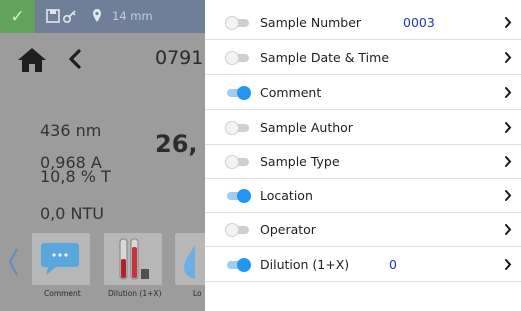 This screenshot has width=521, height=311. I want to click on settings-row: Location, so click(363, 196).